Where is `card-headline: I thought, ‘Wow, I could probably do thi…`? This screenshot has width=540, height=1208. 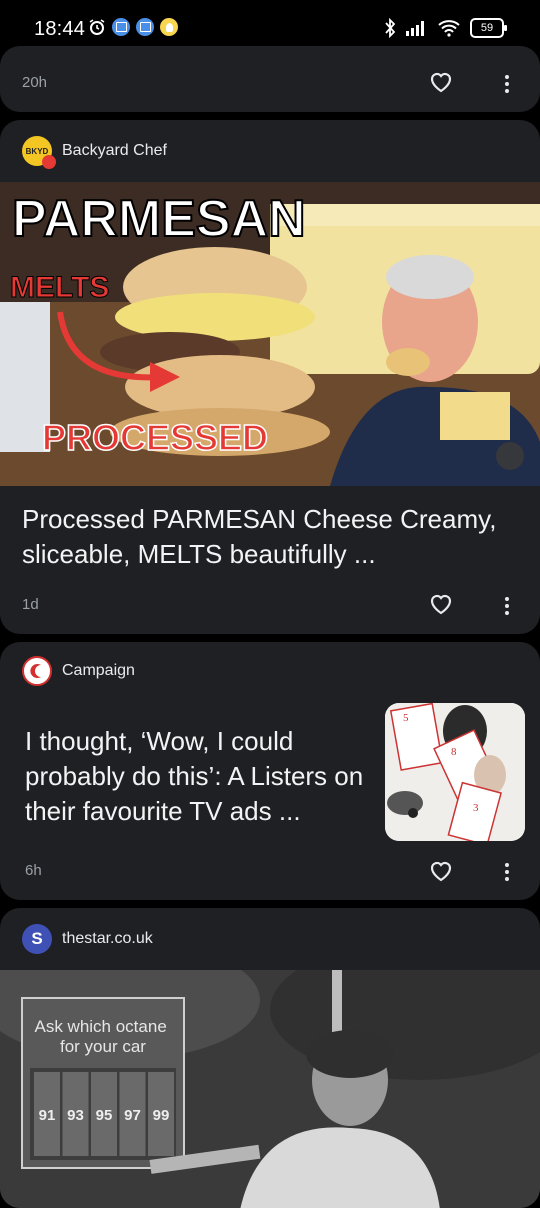 card-headline: I thought, ‘Wow, I could probably do thi… is located at coordinates (197, 776).